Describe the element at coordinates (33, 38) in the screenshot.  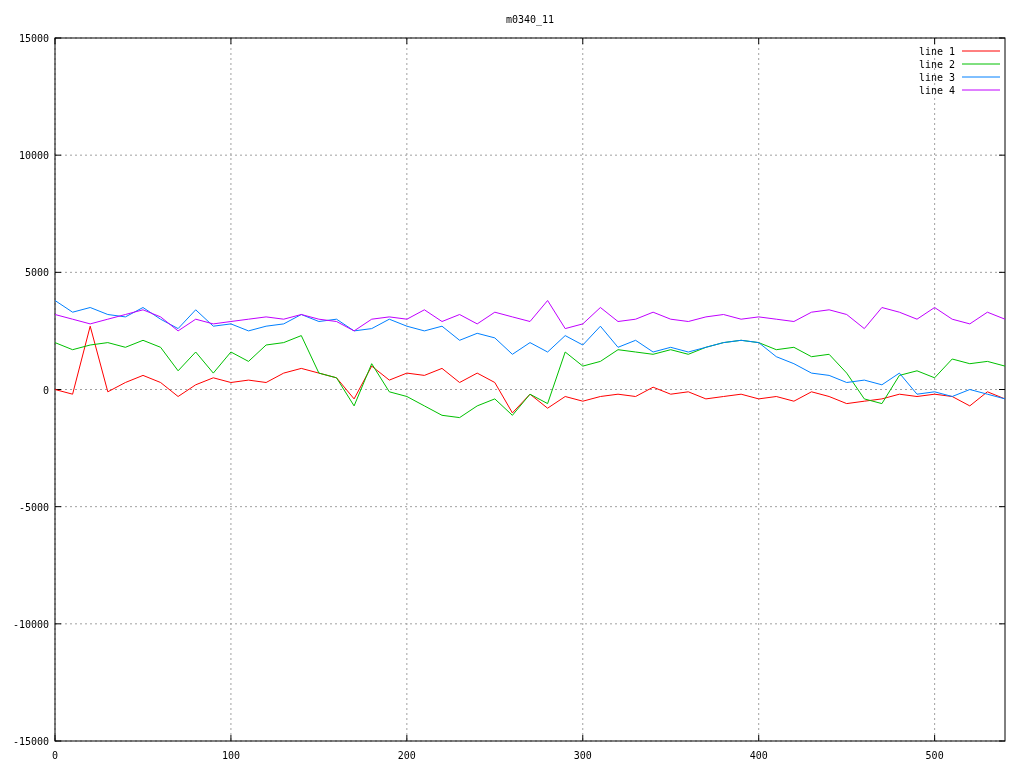
I see `y-tick-label: 15000` at that location.